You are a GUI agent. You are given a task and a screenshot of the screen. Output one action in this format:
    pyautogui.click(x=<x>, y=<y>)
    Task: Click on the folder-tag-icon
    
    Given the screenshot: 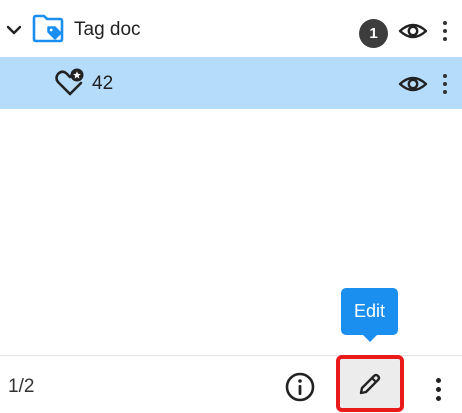 What is the action you would take?
    pyautogui.click(x=49, y=29)
    